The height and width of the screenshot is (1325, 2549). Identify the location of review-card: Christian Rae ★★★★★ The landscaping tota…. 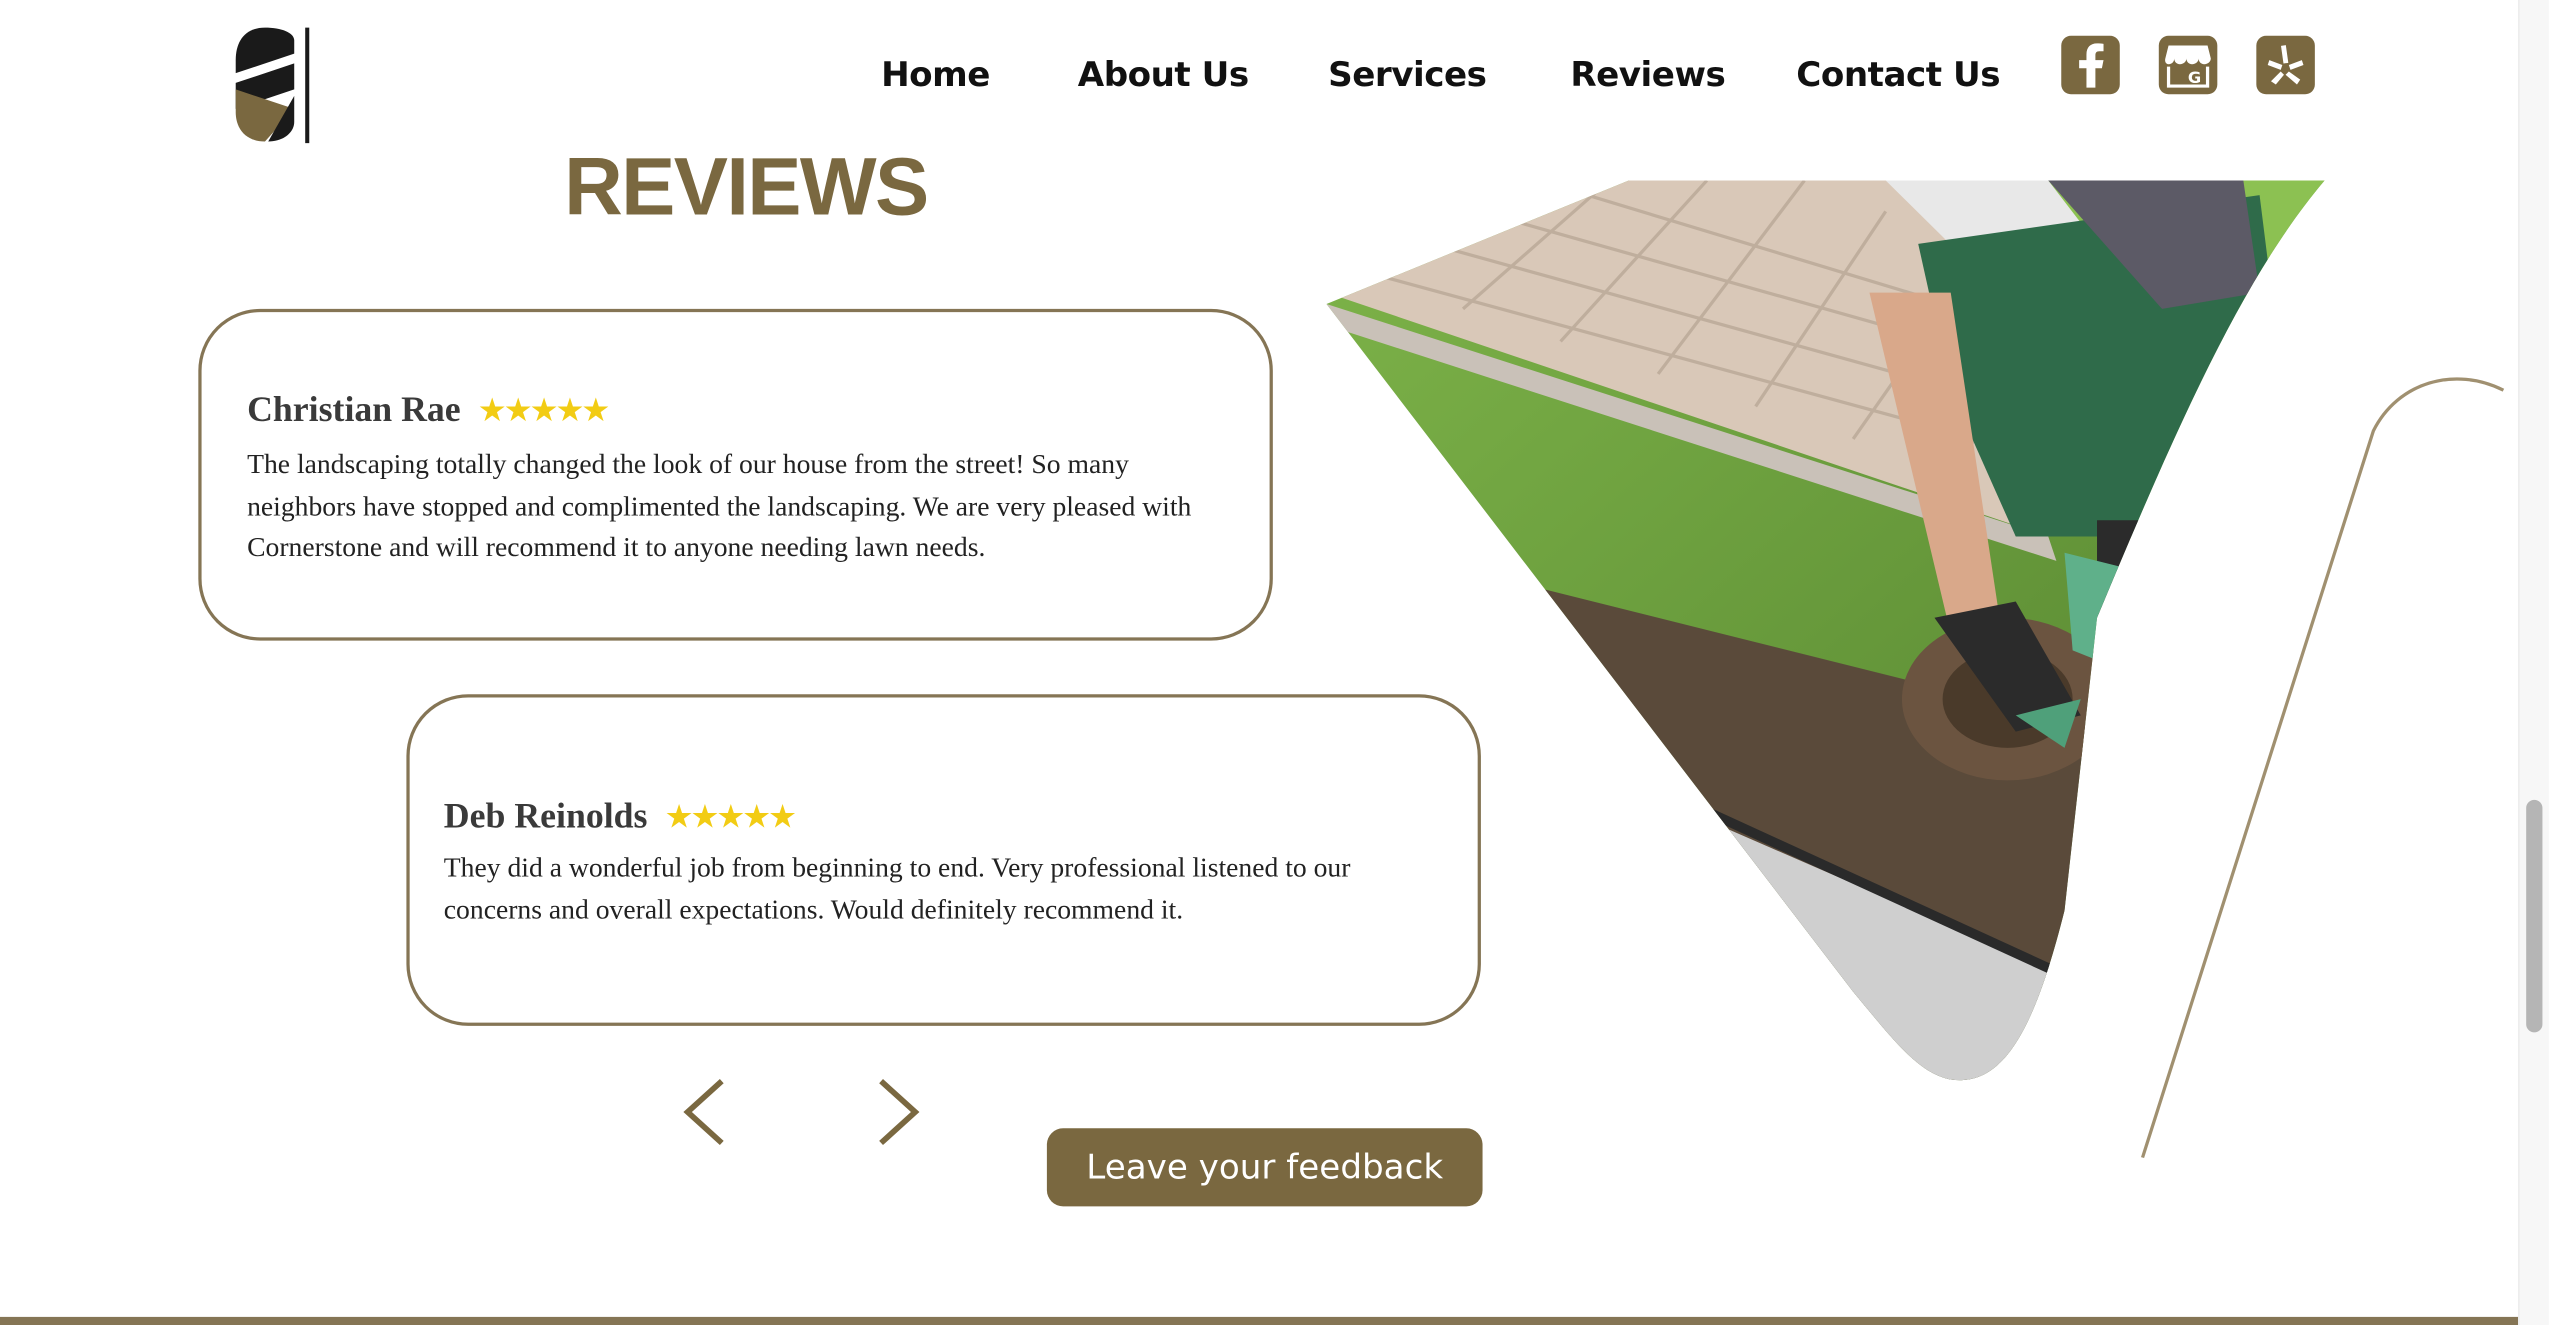
(735, 474).